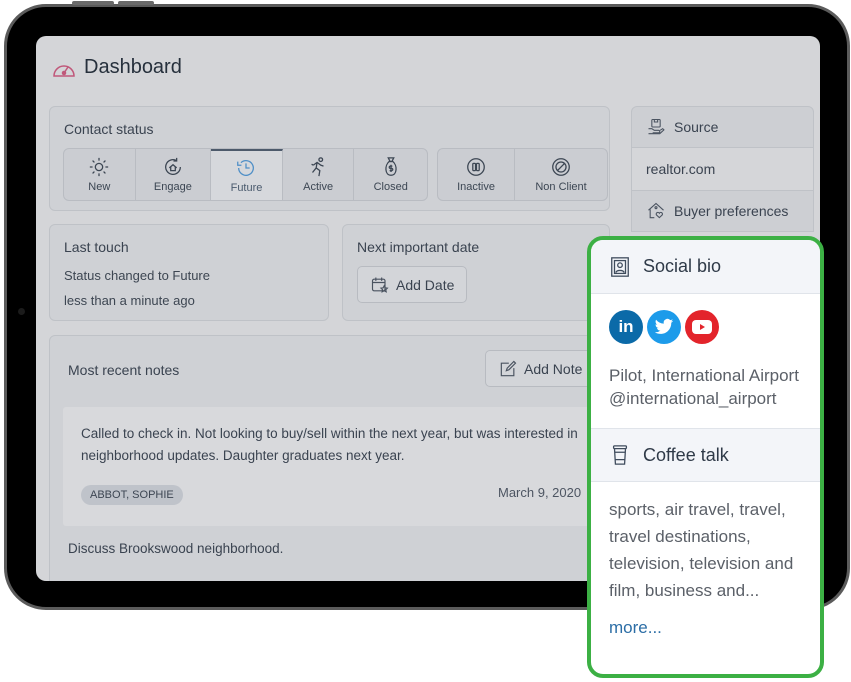 This screenshot has height=682, width=851. Describe the element at coordinates (129, 300) in the screenshot. I see `last-touch-time: less than a minute ago` at that location.